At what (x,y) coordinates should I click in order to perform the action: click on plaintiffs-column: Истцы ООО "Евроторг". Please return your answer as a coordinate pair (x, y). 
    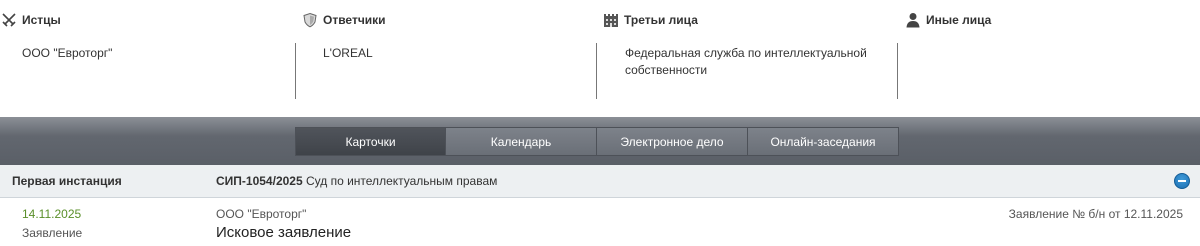
    Looking at the image, I should click on (151, 58).